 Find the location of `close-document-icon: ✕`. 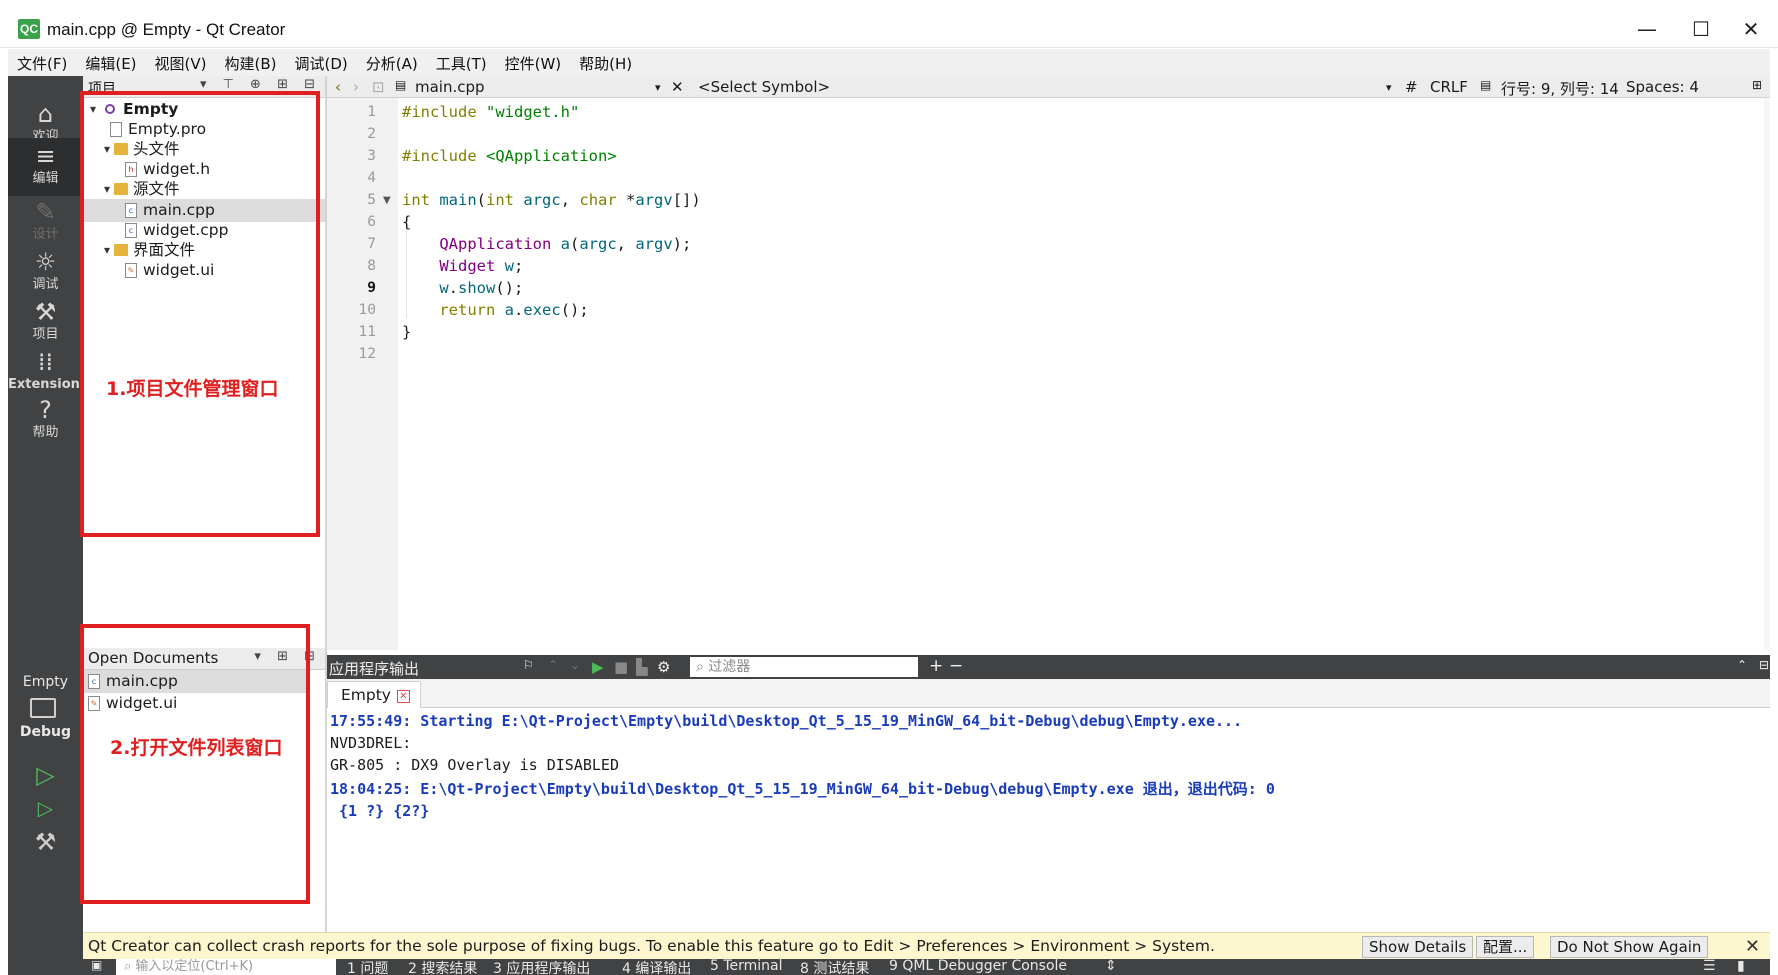

close-document-icon: ✕ is located at coordinates (677, 87).